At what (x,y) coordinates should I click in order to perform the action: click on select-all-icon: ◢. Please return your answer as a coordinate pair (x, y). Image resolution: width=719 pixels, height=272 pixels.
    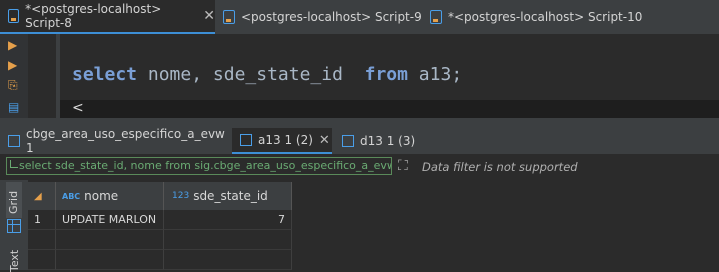
    Looking at the image, I should click on (38, 196).